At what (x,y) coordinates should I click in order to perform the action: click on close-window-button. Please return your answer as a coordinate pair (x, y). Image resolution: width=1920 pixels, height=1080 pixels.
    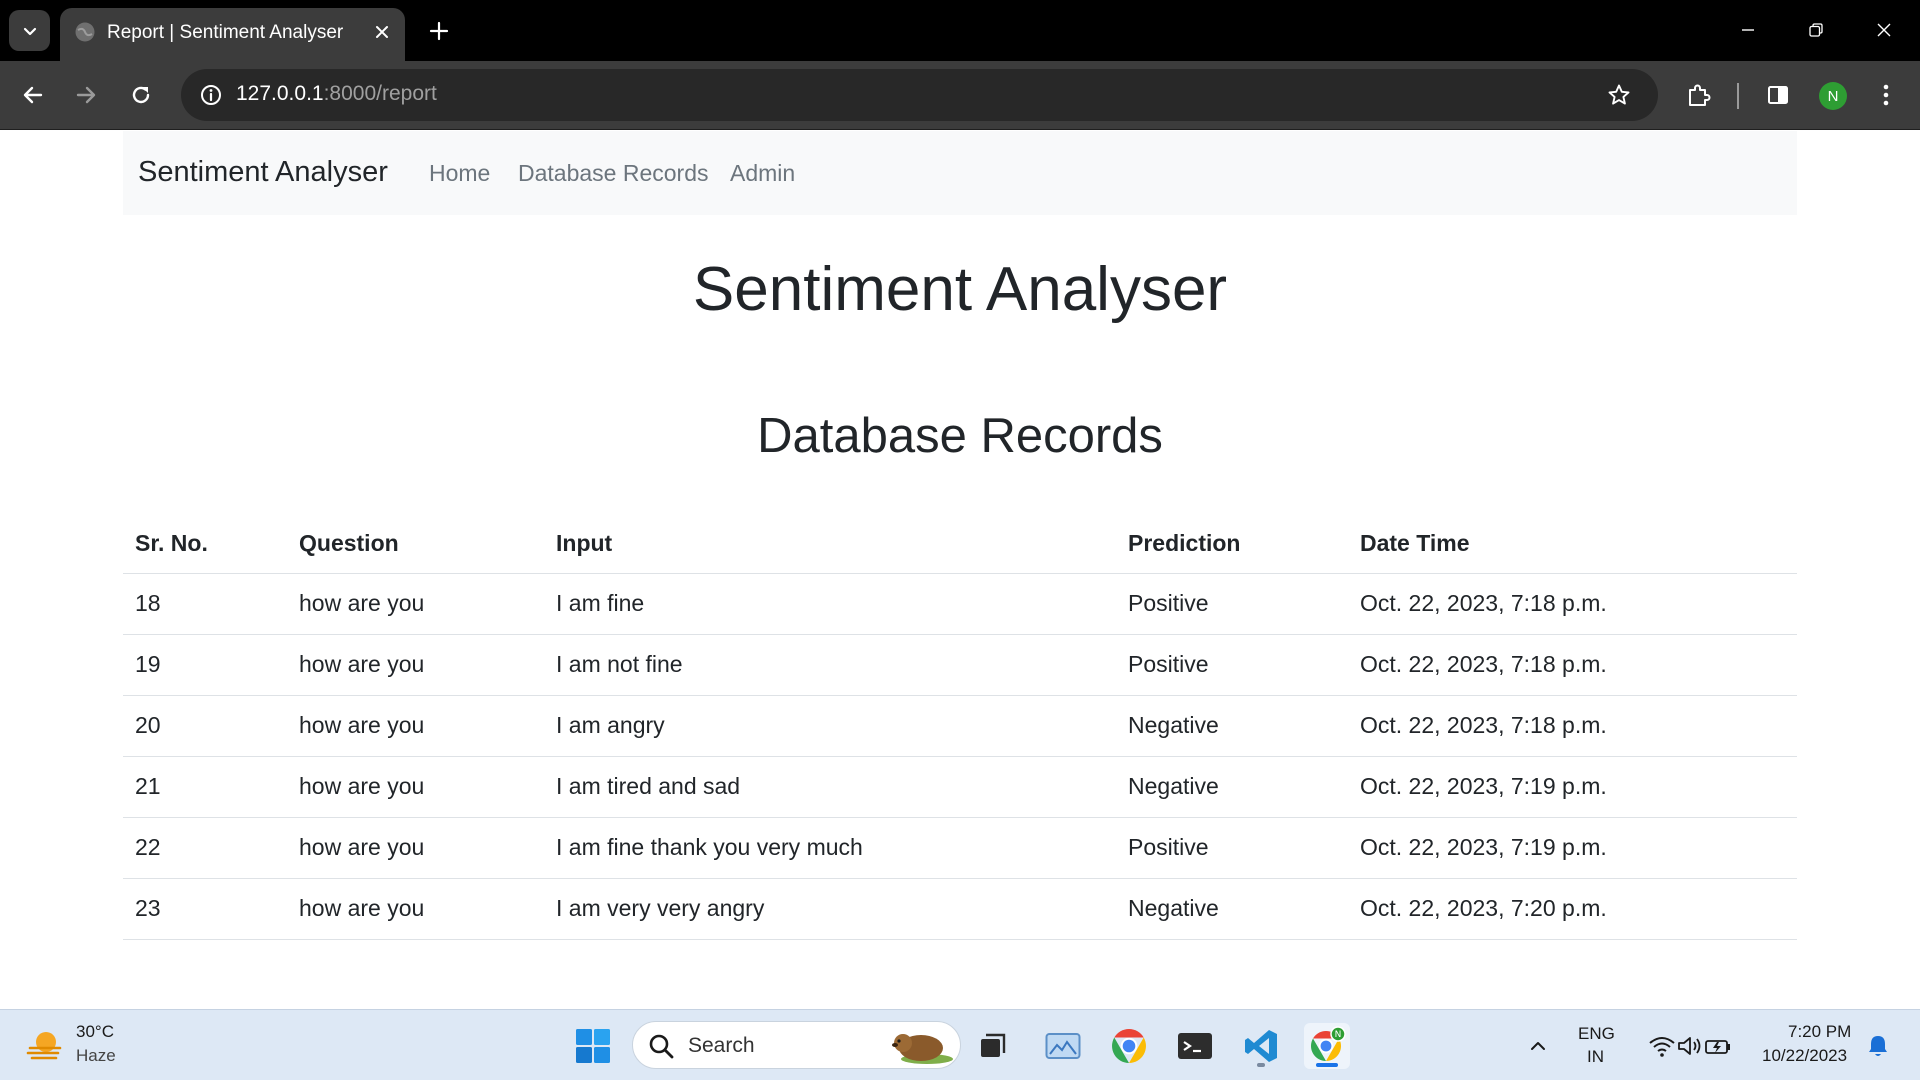
    Looking at the image, I should click on (1884, 30).